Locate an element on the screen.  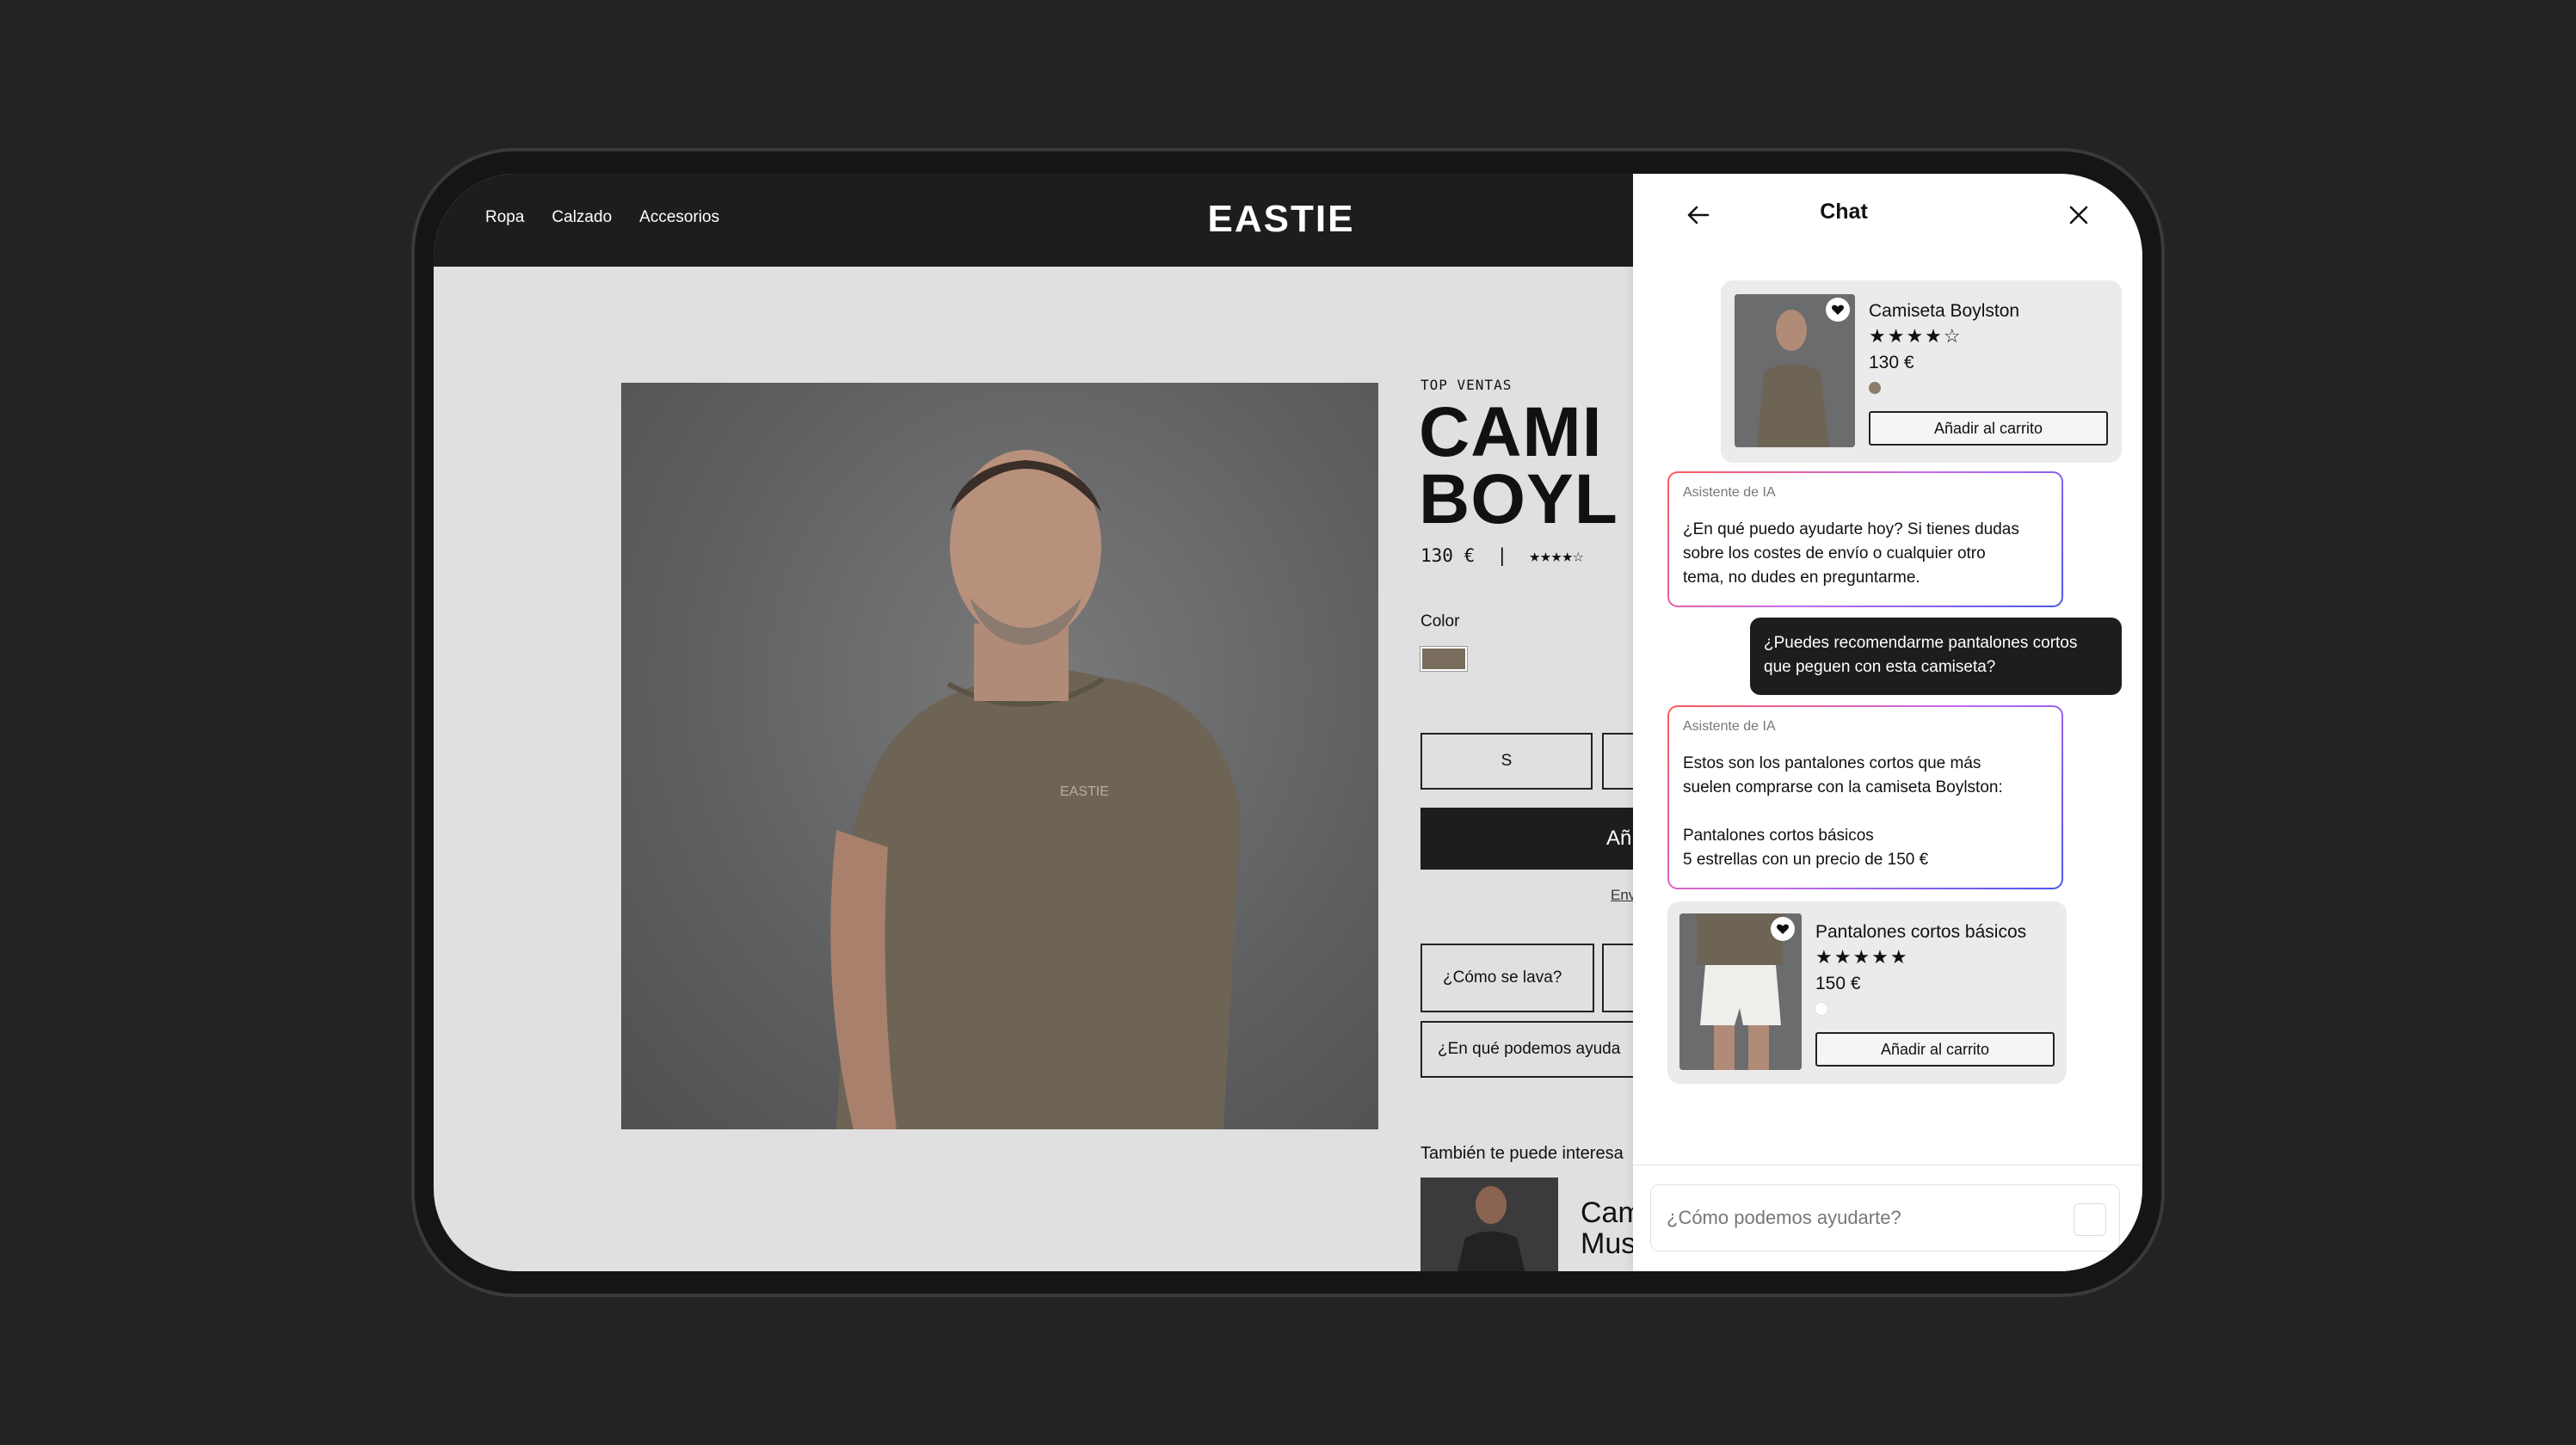
color-swatch is located at coordinates (1444, 659).